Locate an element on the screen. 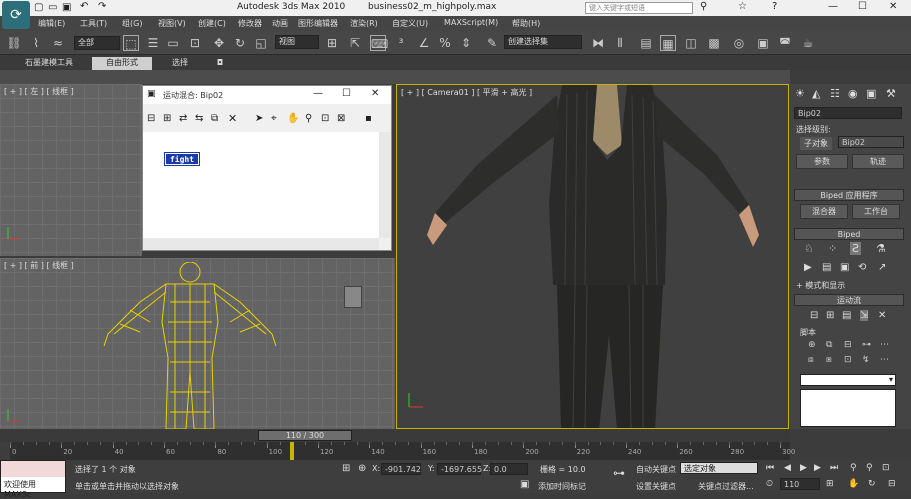  named-selection-dropdown: 创建选择集 is located at coordinates (543, 42).